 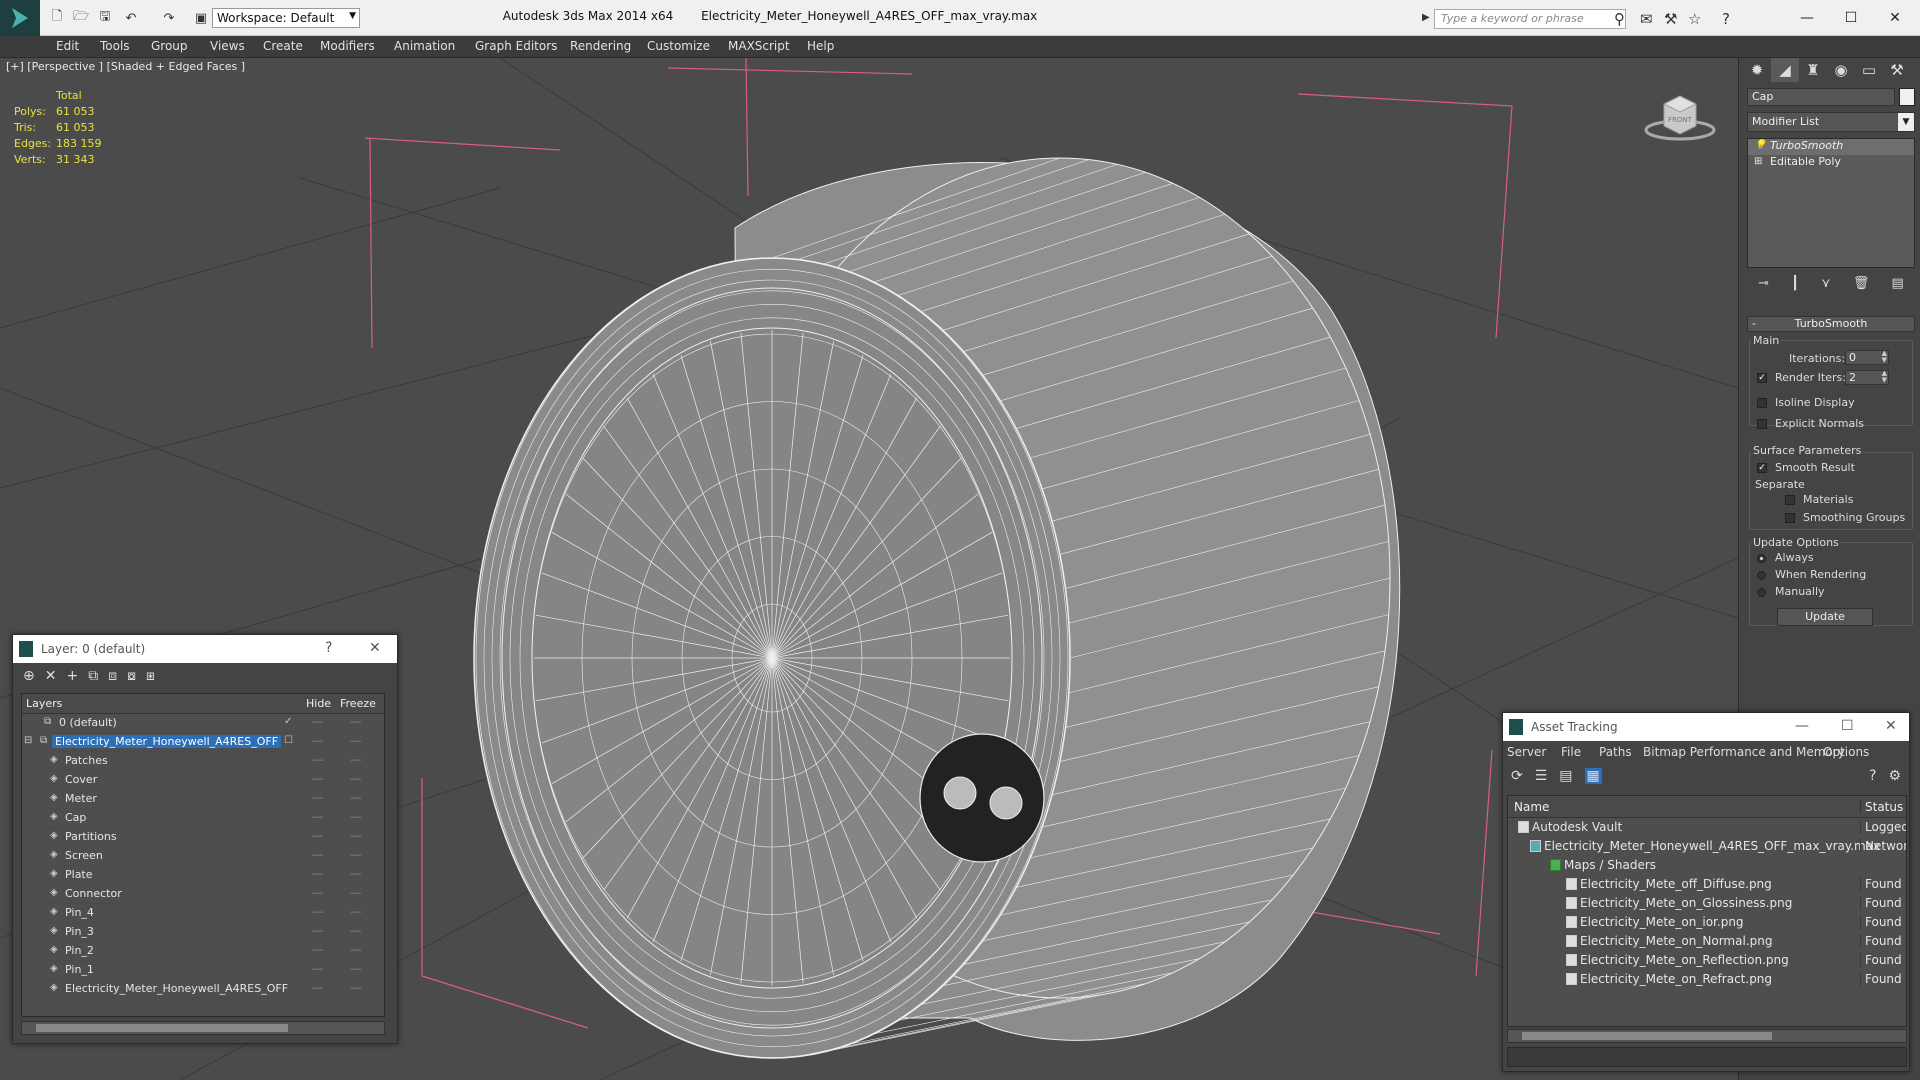 What do you see at coordinates (1707, 884) in the screenshot?
I see `asset-row: Electricity_Mete_off_Diffuse.png Found` at bounding box center [1707, 884].